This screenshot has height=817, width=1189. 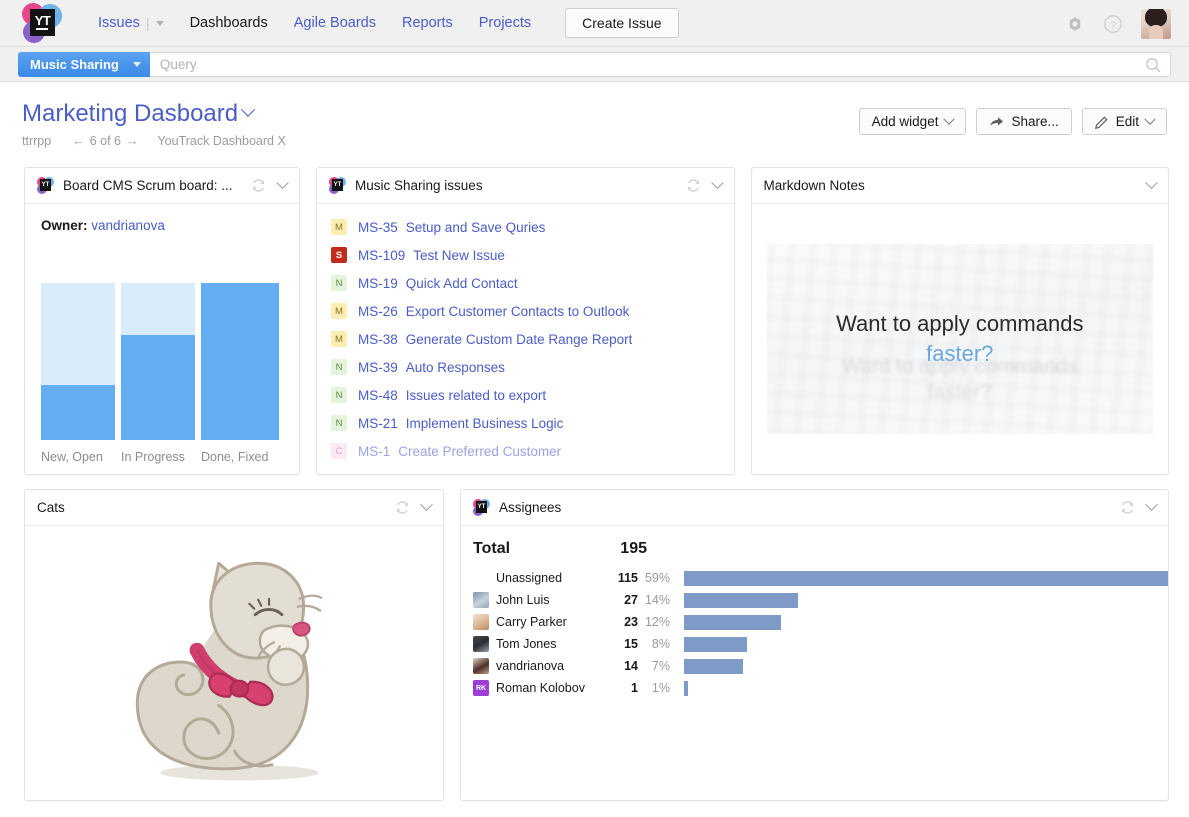 What do you see at coordinates (505, 23) in the screenshot?
I see `nav-item-projects: Projects` at bounding box center [505, 23].